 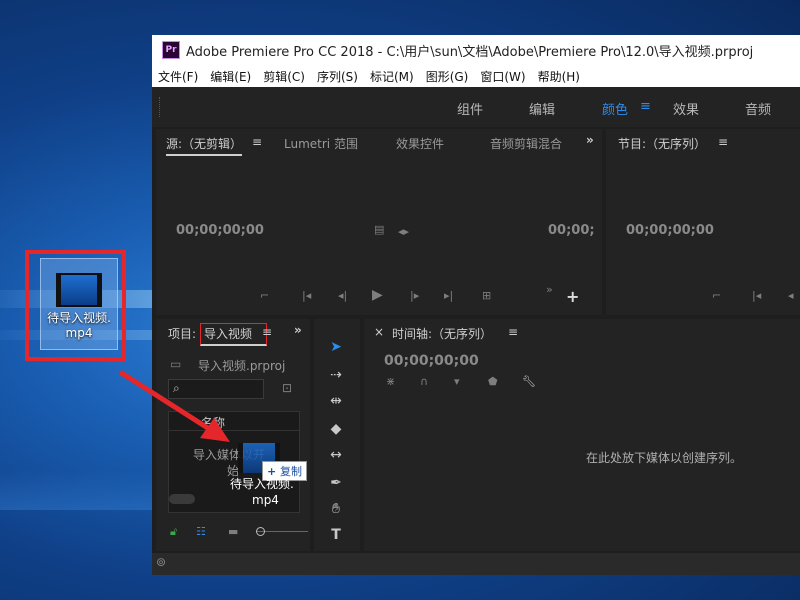 What do you see at coordinates (167, 402) in the screenshot?
I see `drag-arrow-shaft` at bounding box center [167, 402].